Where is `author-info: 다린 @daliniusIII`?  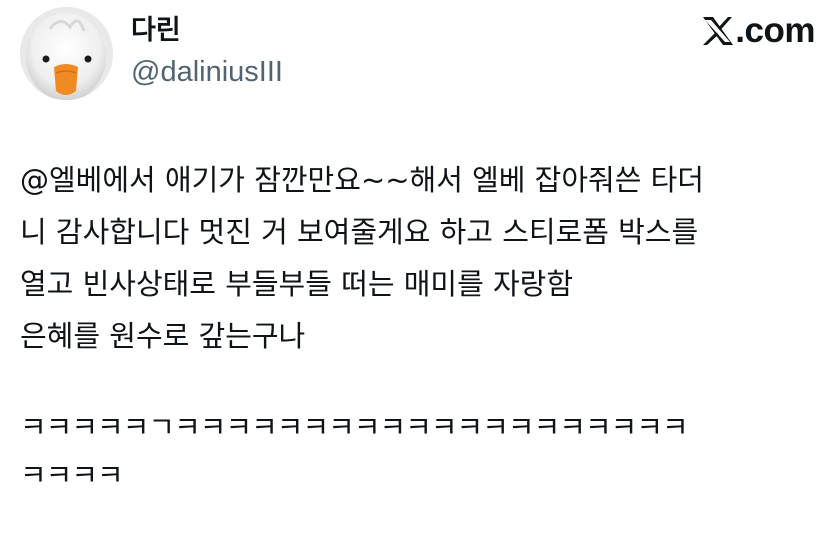 author-info: 다린 @daliniusIII is located at coordinates (207, 51).